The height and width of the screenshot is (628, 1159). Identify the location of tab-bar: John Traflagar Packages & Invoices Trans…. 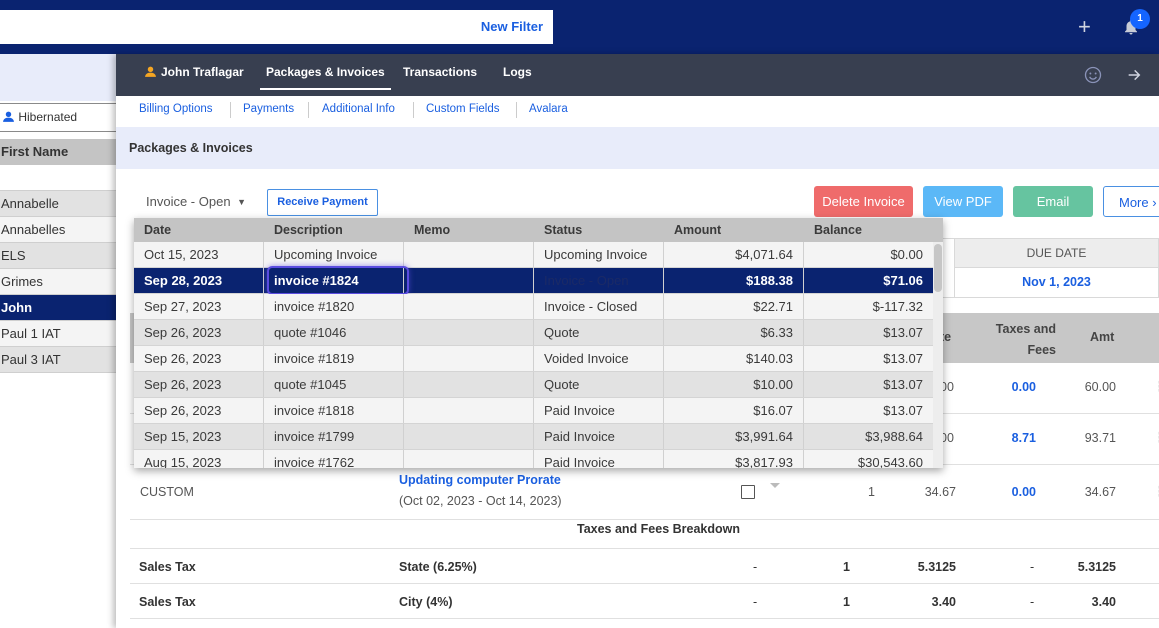
(637, 75).